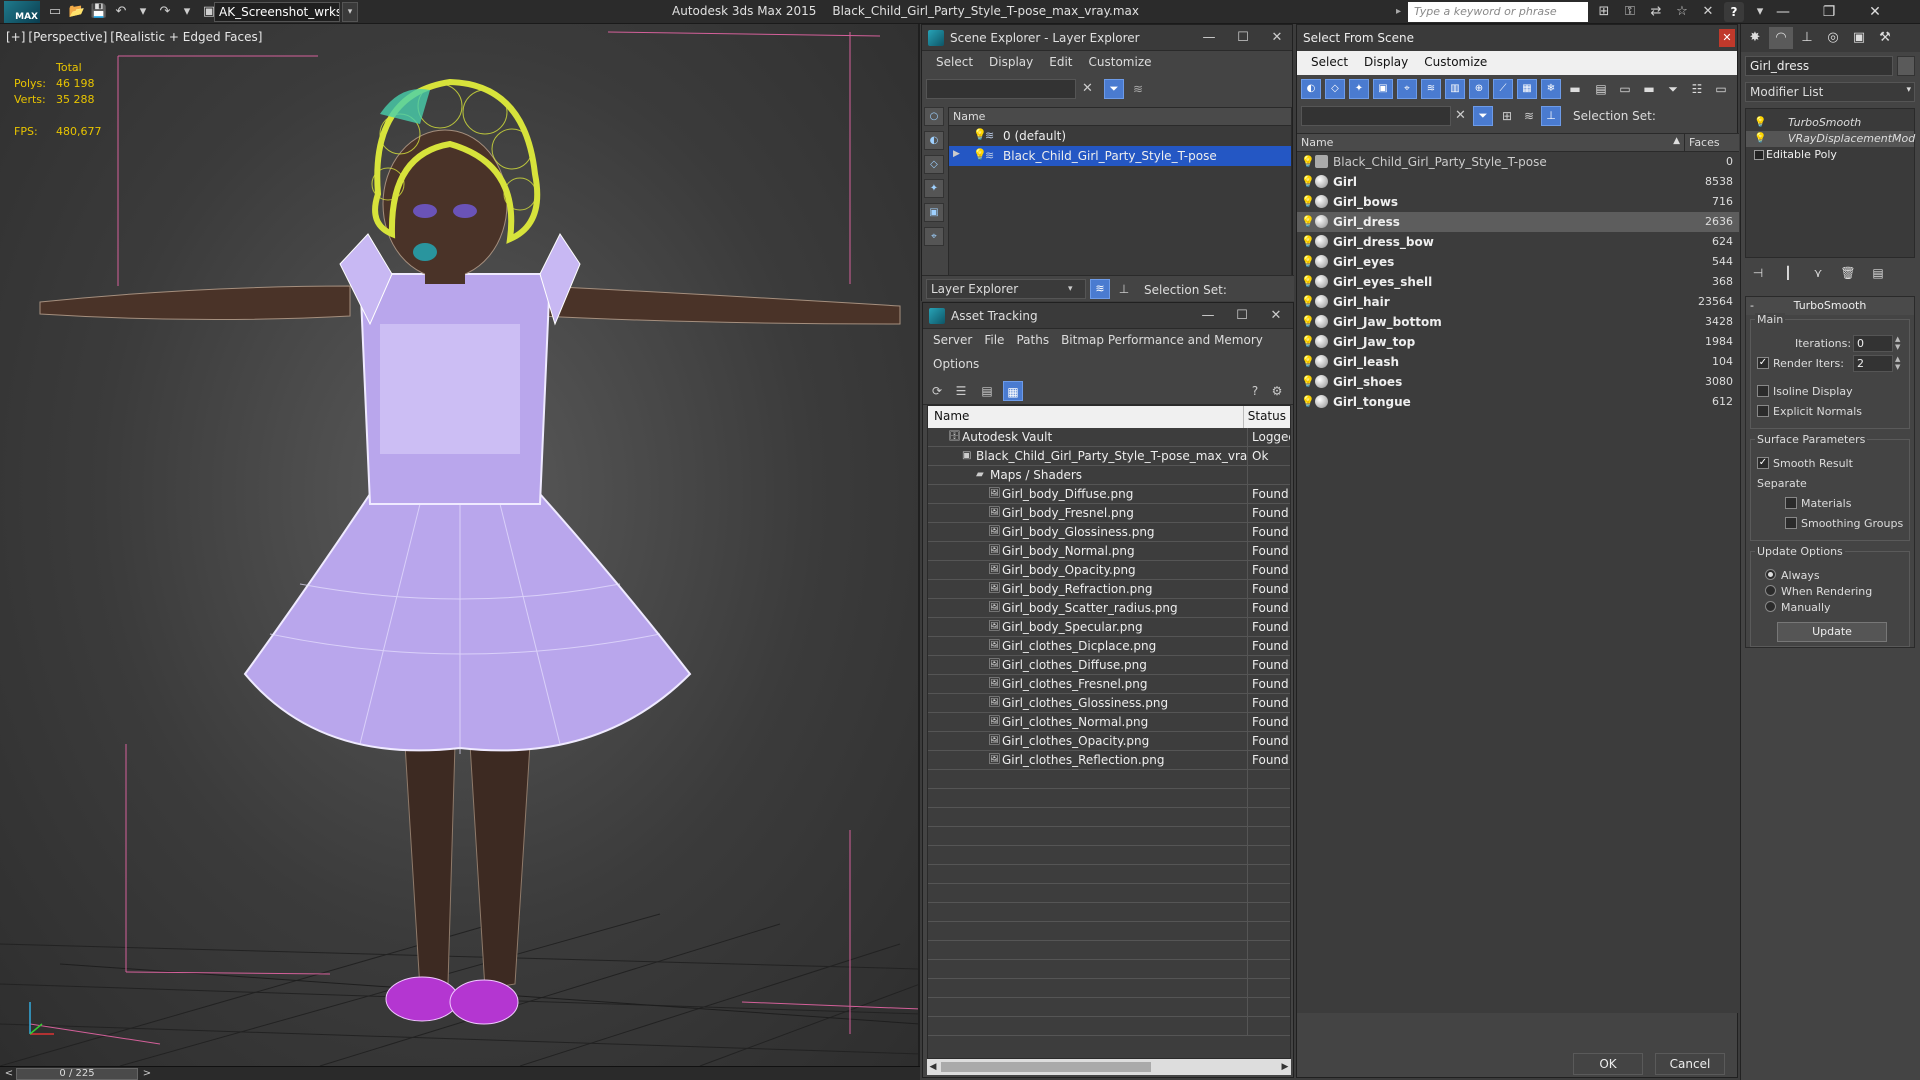 The width and height of the screenshot is (1920, 1080). What do you see at coordinates (1162, 341) in the screenshot?
I see `menu-bitmap-performance: Bitmap Performance and Memory` at bounding box center [1162, 341].